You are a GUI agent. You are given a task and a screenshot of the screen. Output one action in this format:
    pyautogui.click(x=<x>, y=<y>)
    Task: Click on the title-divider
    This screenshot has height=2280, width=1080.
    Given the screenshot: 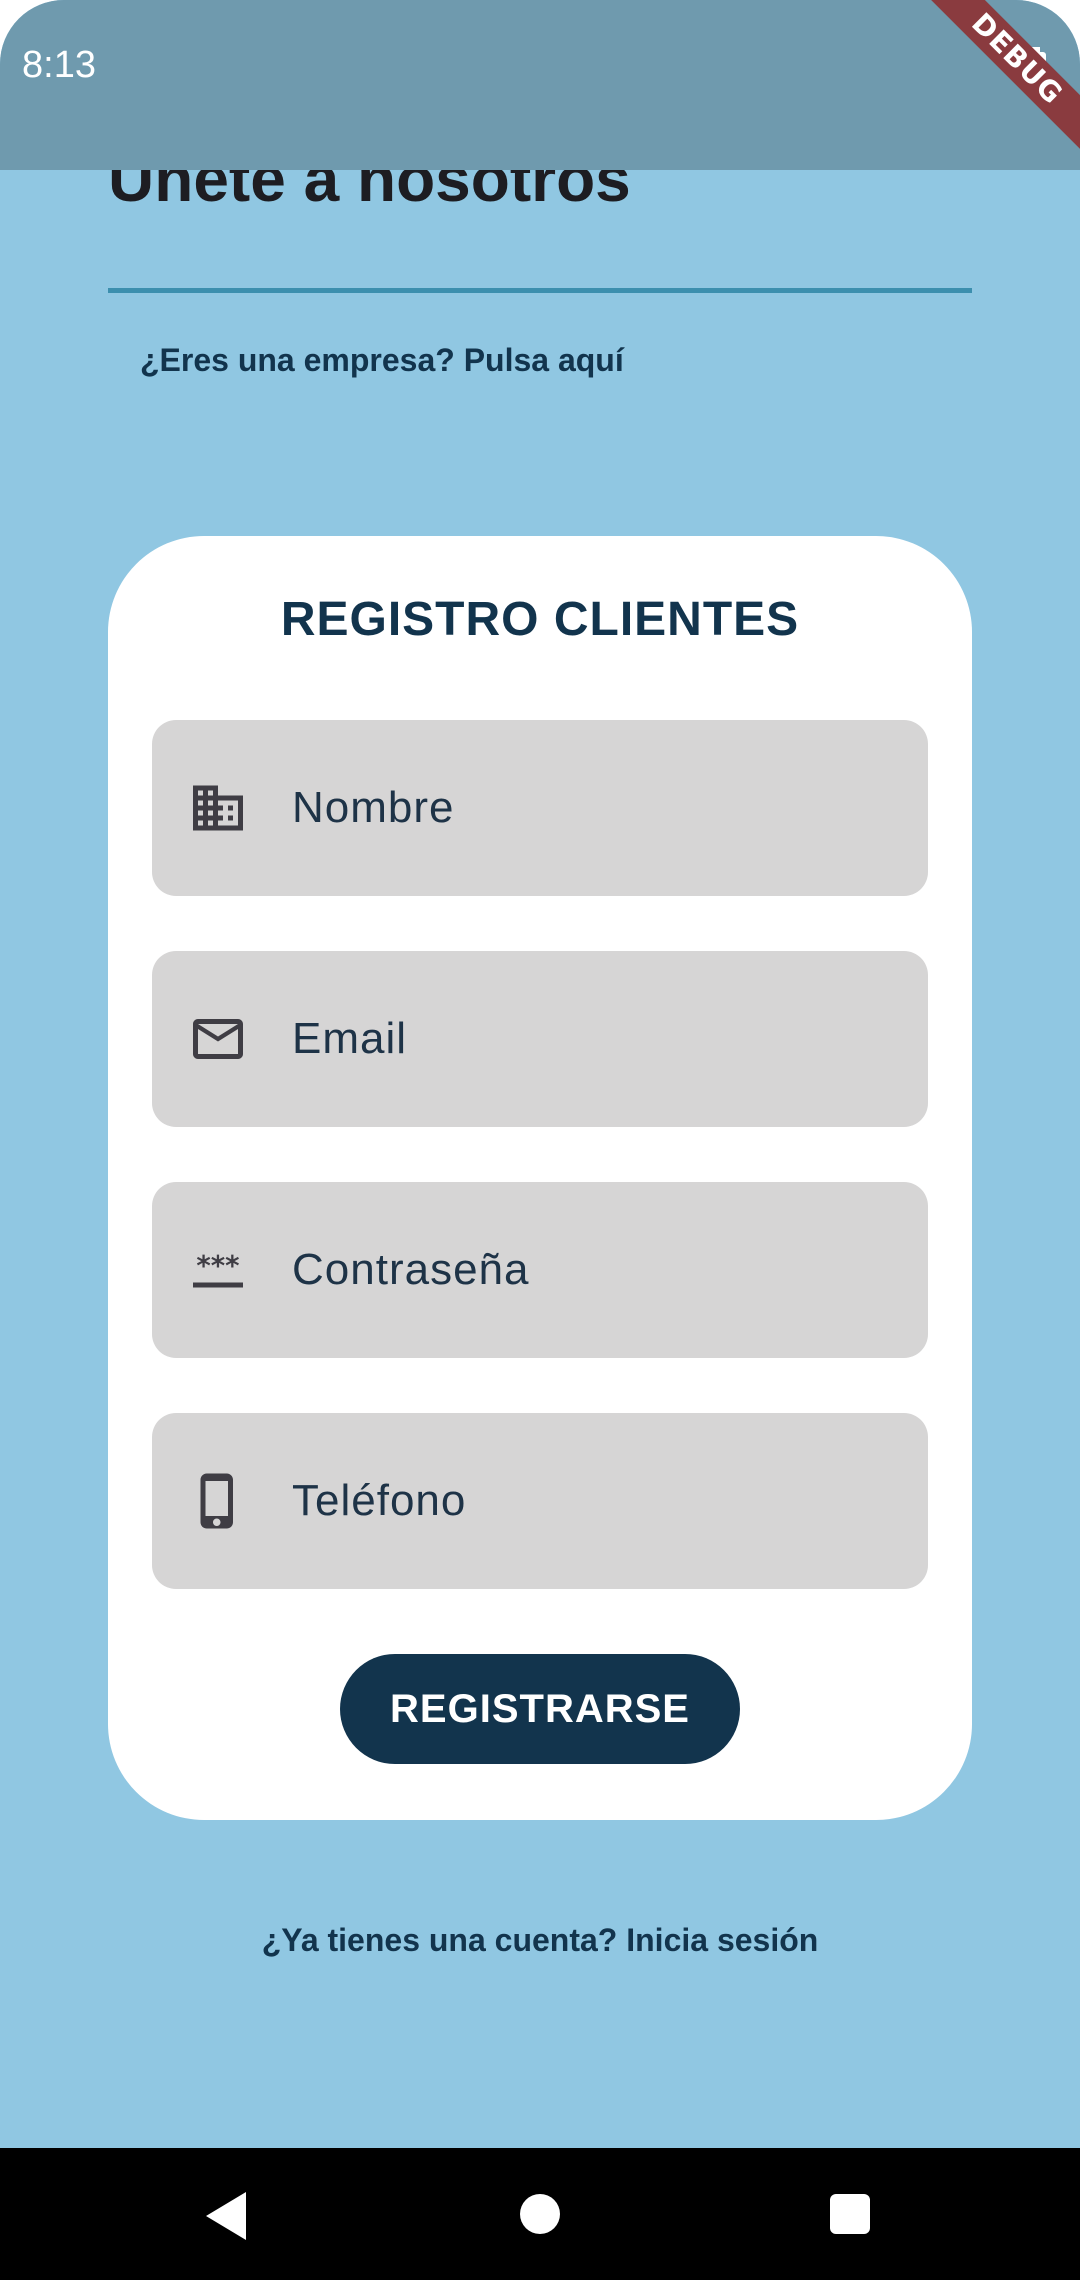 What is the action you would take?
    pyautogui.click(x=540, y=290)
    